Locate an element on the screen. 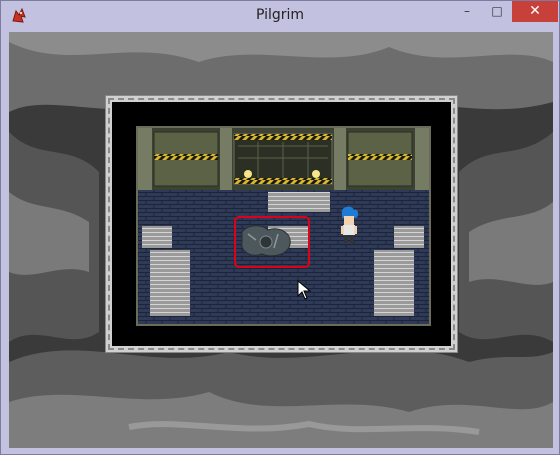 Image resolution: width=560 pixels, height=455 pixels. close-button: ✕ is located at coordinates (535, 11).